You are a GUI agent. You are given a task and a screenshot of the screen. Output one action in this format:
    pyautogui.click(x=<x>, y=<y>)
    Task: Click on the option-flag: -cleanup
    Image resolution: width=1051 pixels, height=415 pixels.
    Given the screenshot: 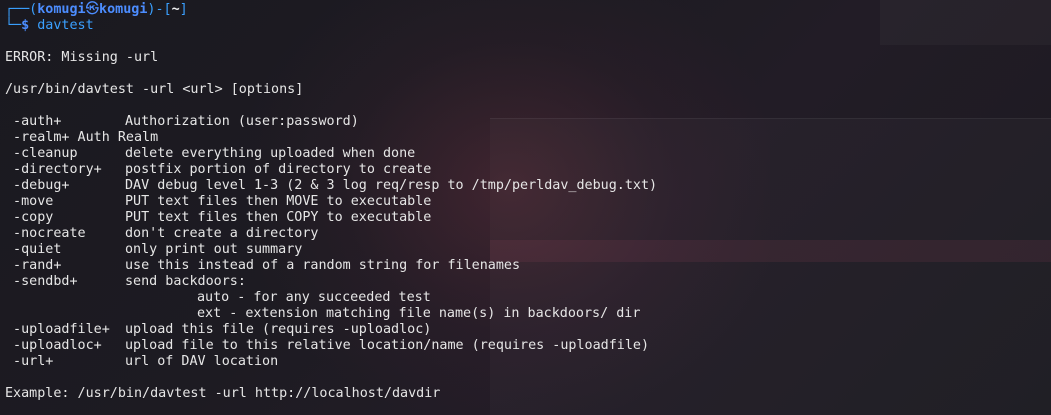 What is the action you would take?
    pyautogui.click(x=41, y=153)
    